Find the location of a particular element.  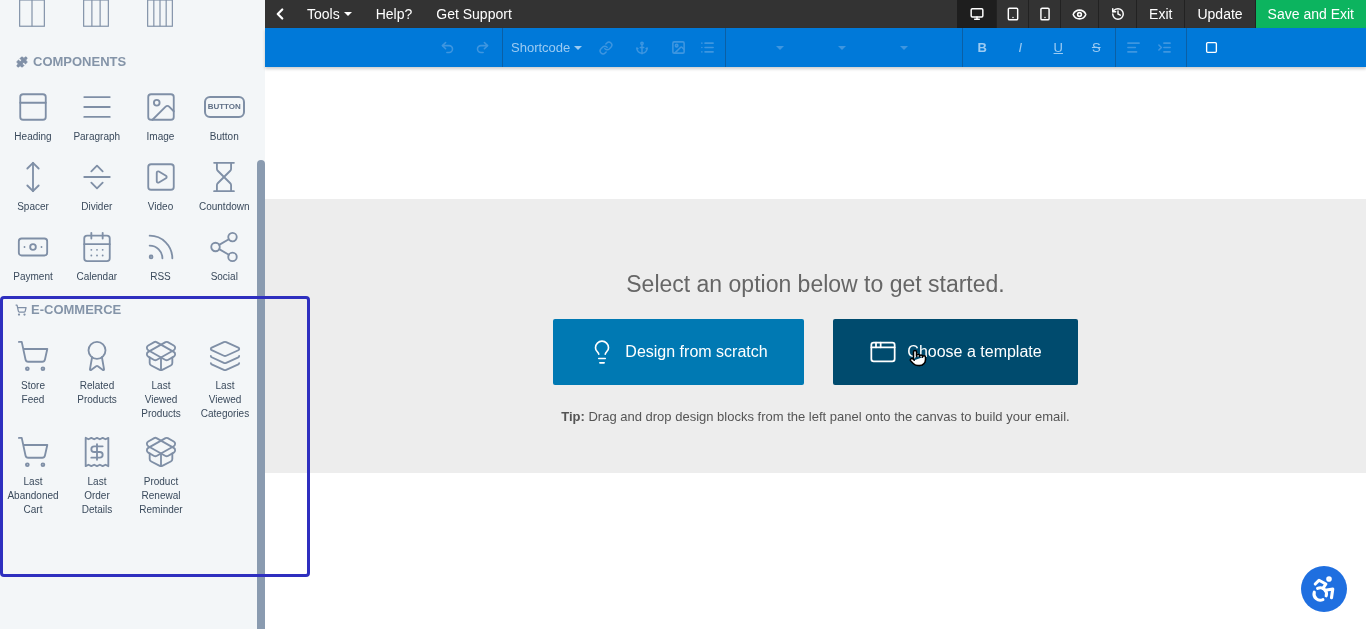

block-label: Product Renewal Reminder is located at coordinates (161, 496).